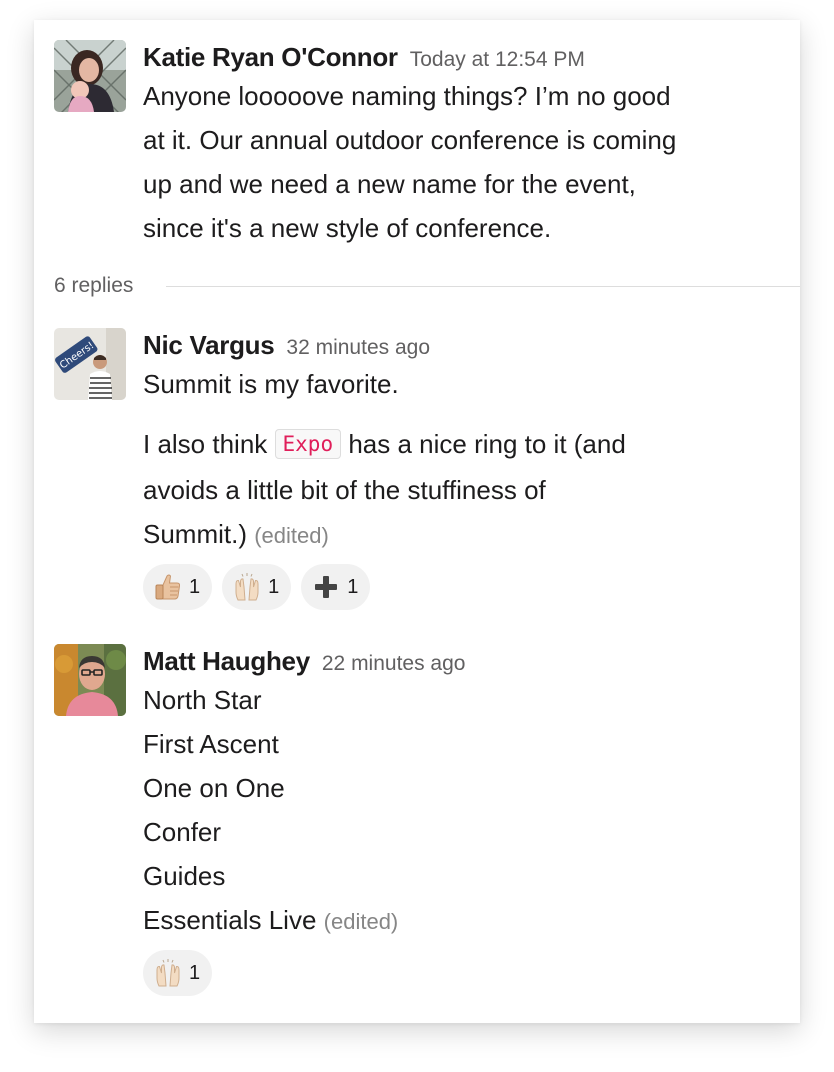 This screenshot has width=834, height=1072. I want to click on message-line: avoids a little bit of the stuffiness of, so click(344, 490).